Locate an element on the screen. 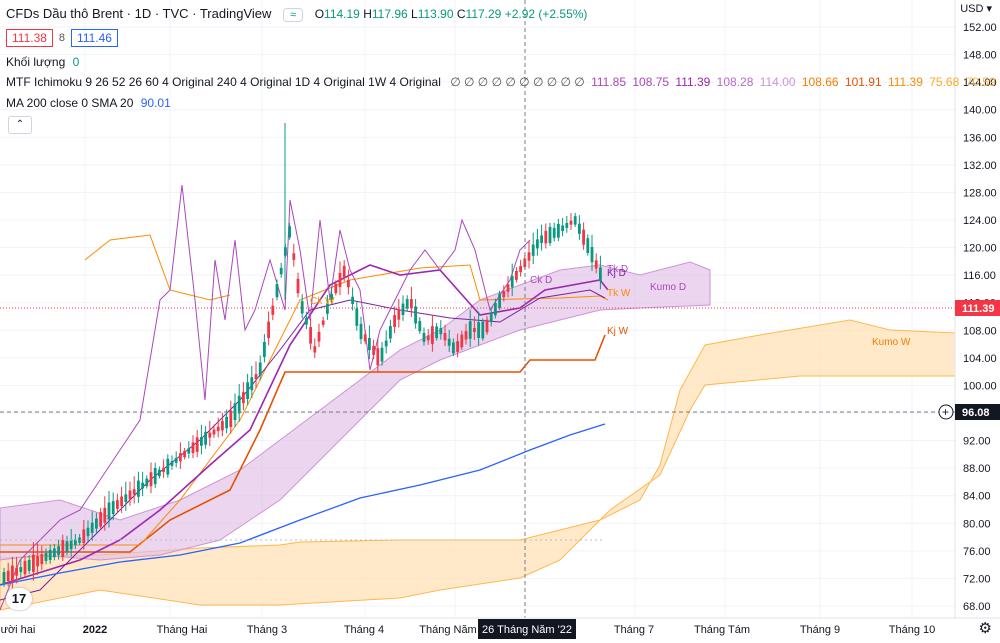 The image size is (1000, 643). ma-legend: MA 200 close 0 SMA 20 90.01 is located at coordinates (88, 103).